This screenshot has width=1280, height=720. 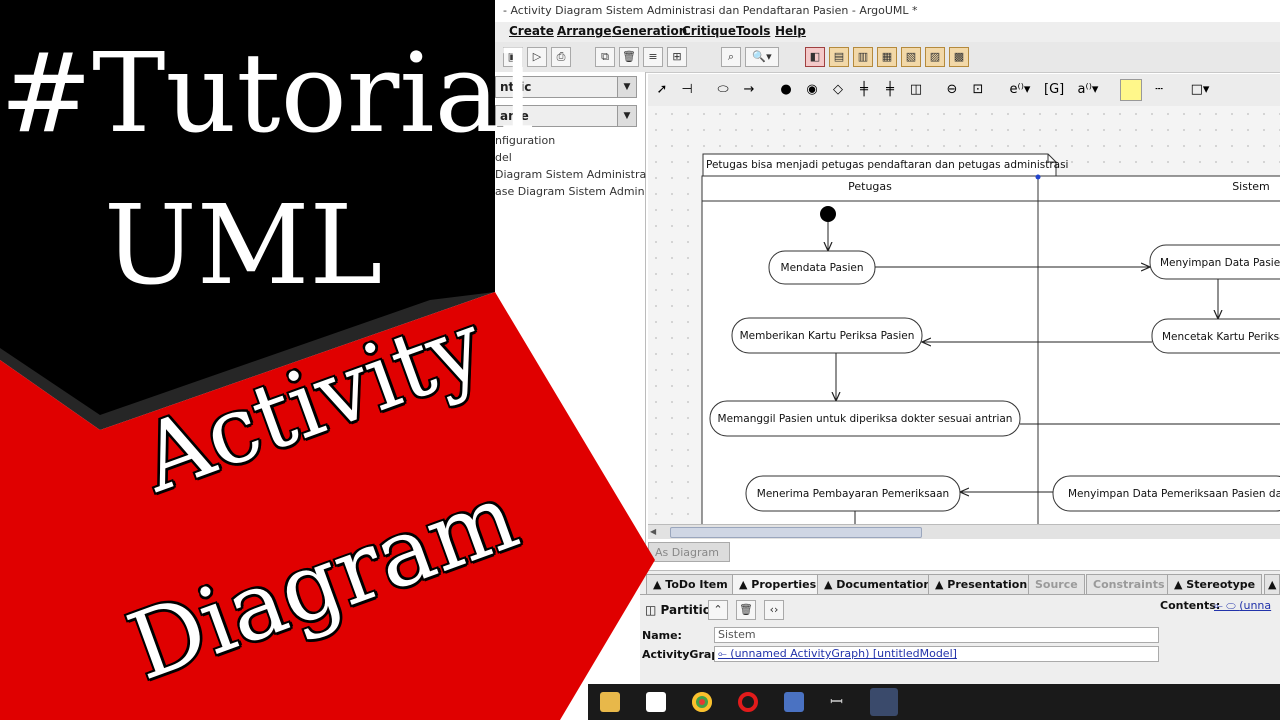 I want to click on overlay-title-line2: UML, so click(x=243, y=245).